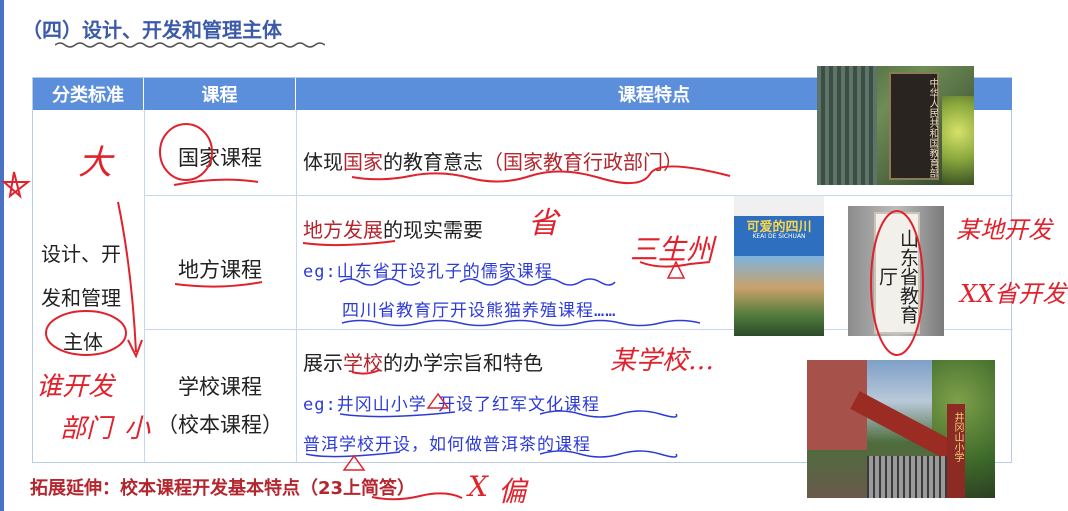  I want to click on extension-note: 拓展延伸：校本课程开发基本特点（23上简答）, so click(223, 488).